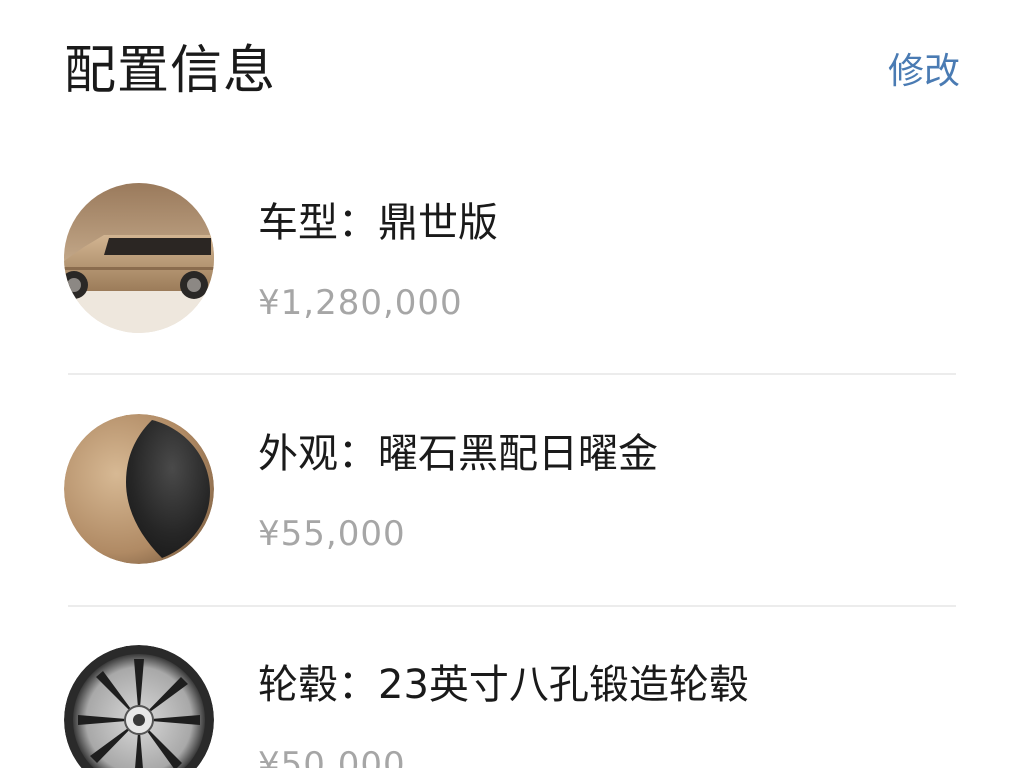 This screenshot has height=768, width=1024. I want to click on item-price: ¥1,280,000, so click(360, 303).